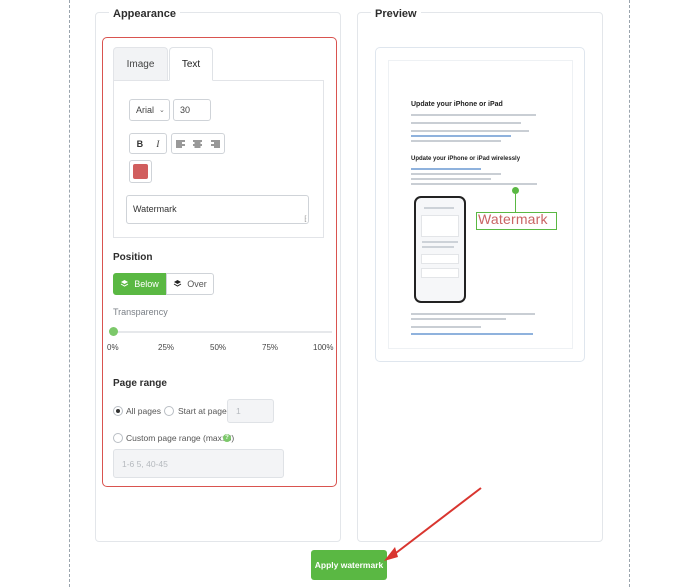 Image resolution: width=700 pixels, height=587 pixels. I want to click on annotation-arrow, so click(433, 524).